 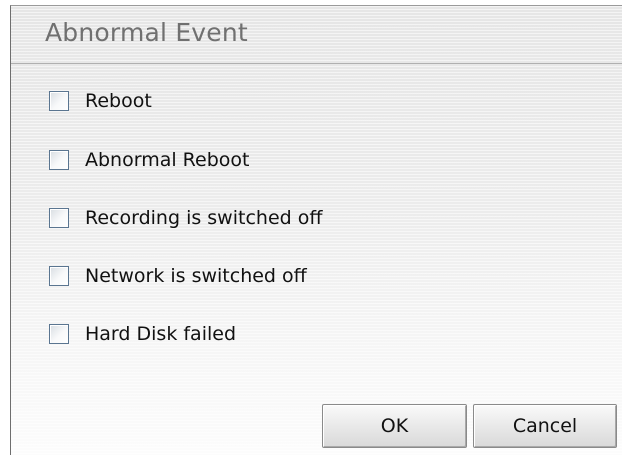 What do you see at coordinates (59, 101) in the screenshot?
I see `reboot-checkbox` at bounding box center [59, 101].